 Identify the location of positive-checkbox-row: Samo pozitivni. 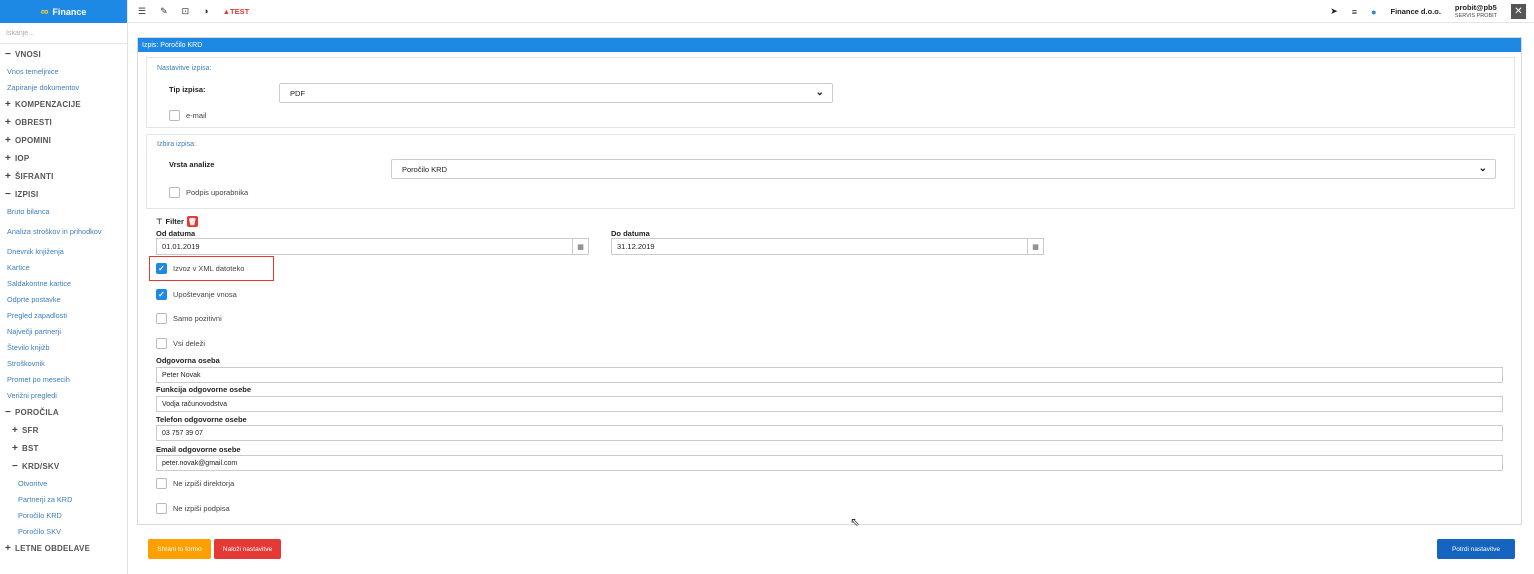
(189, 318).